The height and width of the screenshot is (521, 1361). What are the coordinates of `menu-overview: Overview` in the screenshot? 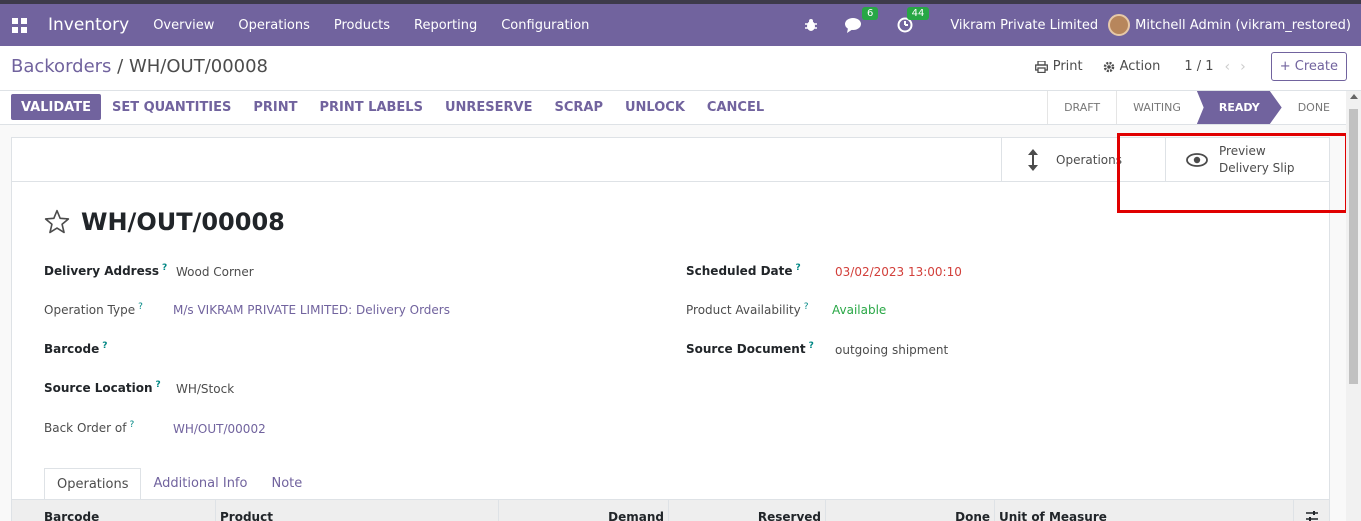 It's located at (183, 25).